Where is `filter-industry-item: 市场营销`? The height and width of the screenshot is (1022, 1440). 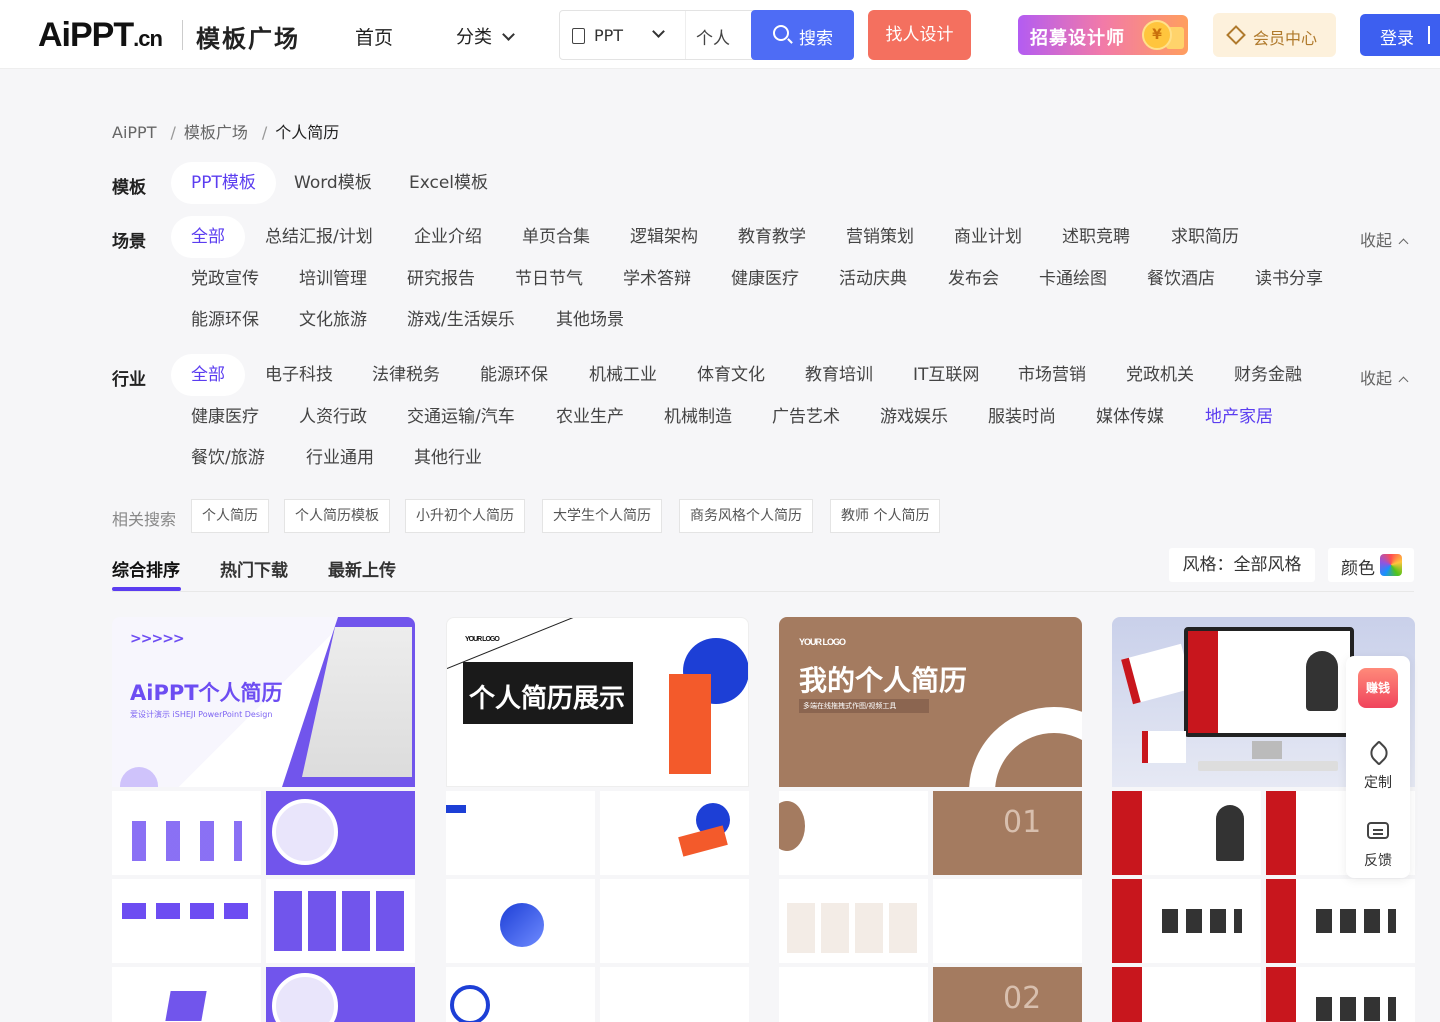
filter-industry-item: 市场营销 is located at coordinates (1052, 375).